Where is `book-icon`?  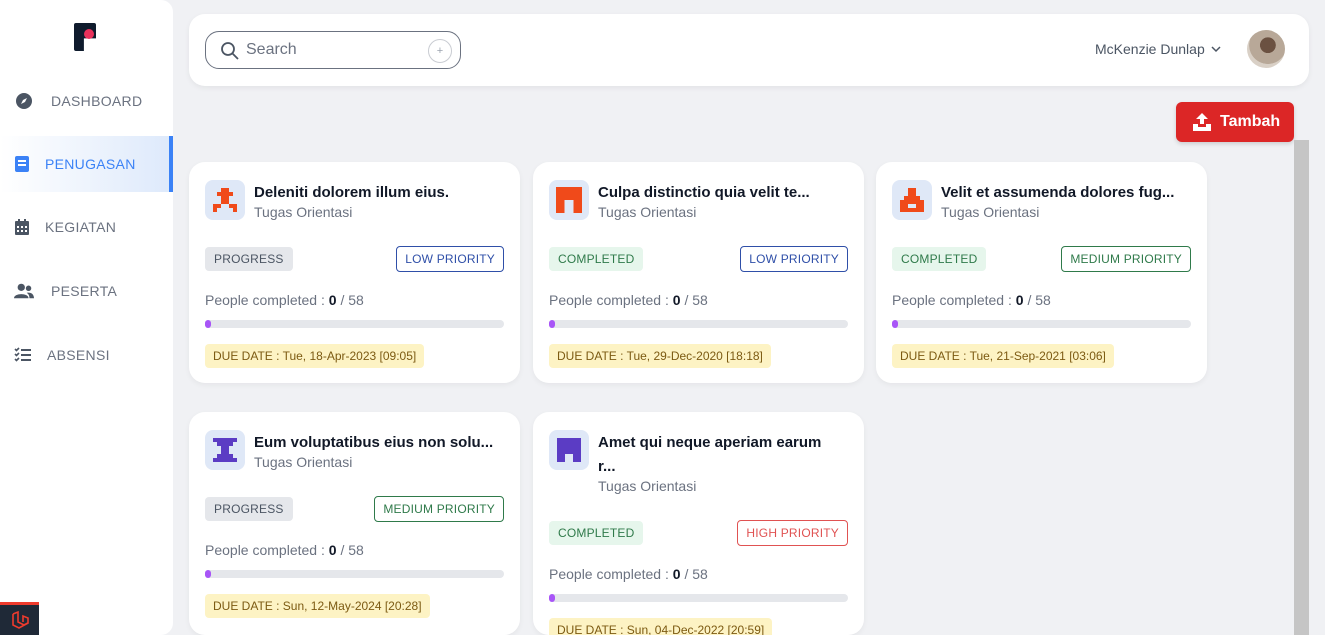 book-icon is located at coordinates (22, 164).